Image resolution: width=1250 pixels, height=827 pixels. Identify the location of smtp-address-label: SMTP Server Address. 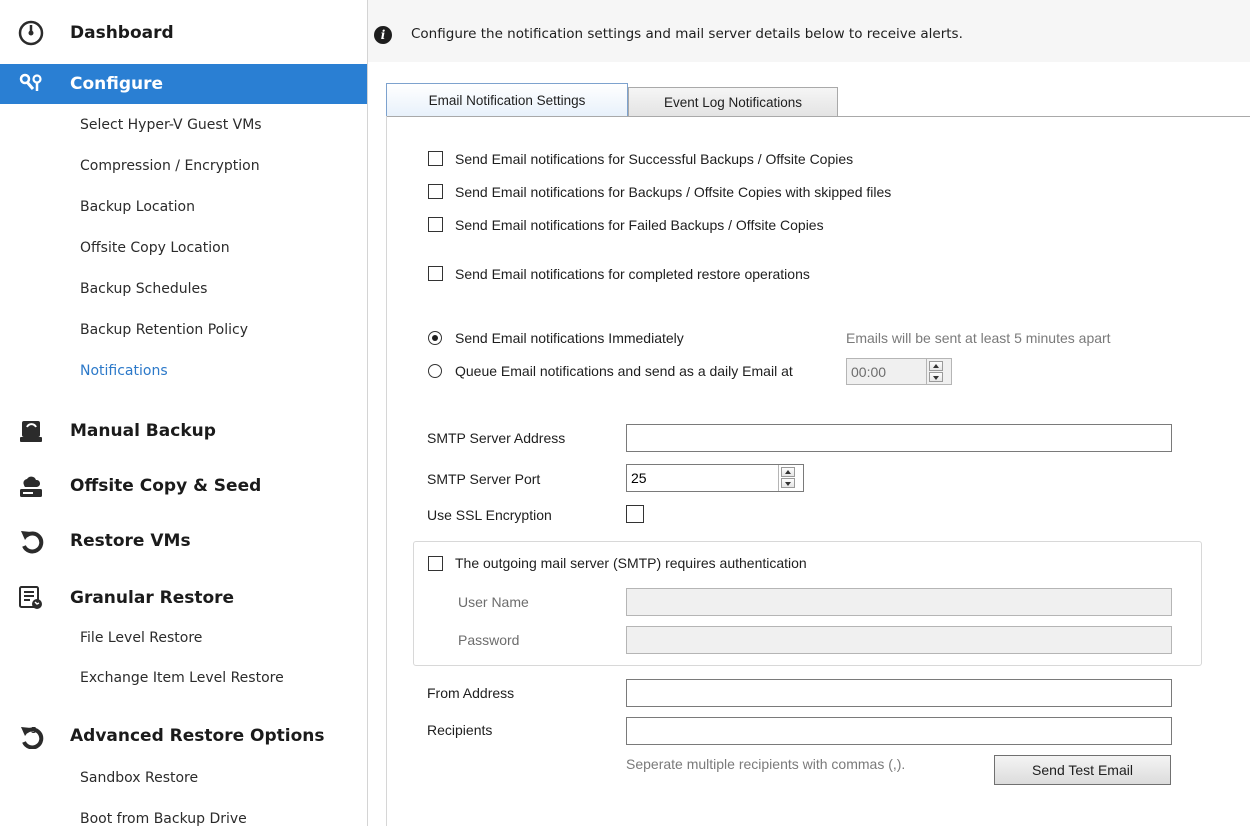
(496, 438).